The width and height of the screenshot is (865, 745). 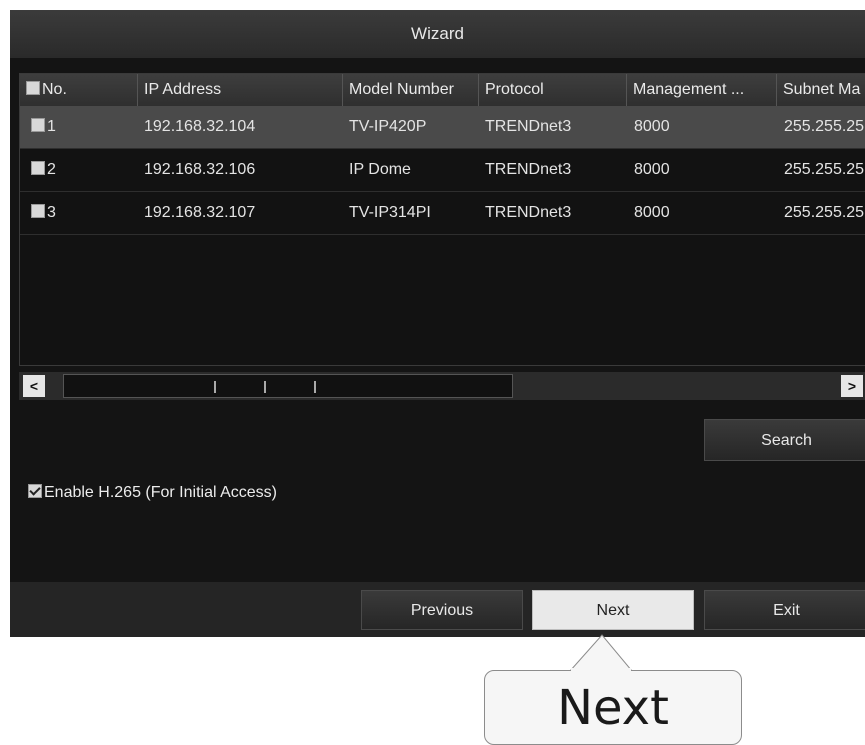 I want to click on callout-label: Next, so click(x=613, y=708).